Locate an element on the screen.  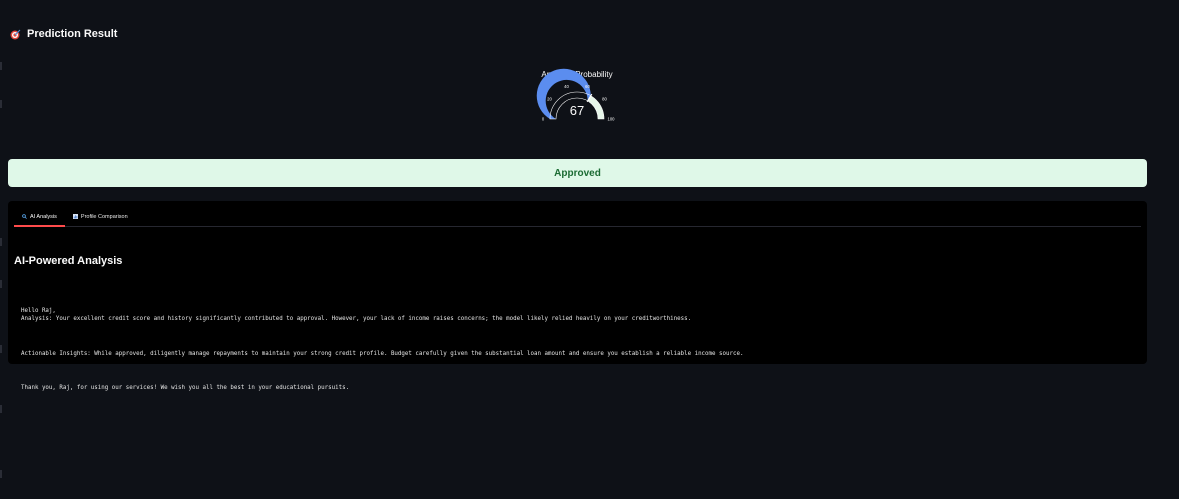
approval-status-banner: Approved is located at coordinates (577, 173).